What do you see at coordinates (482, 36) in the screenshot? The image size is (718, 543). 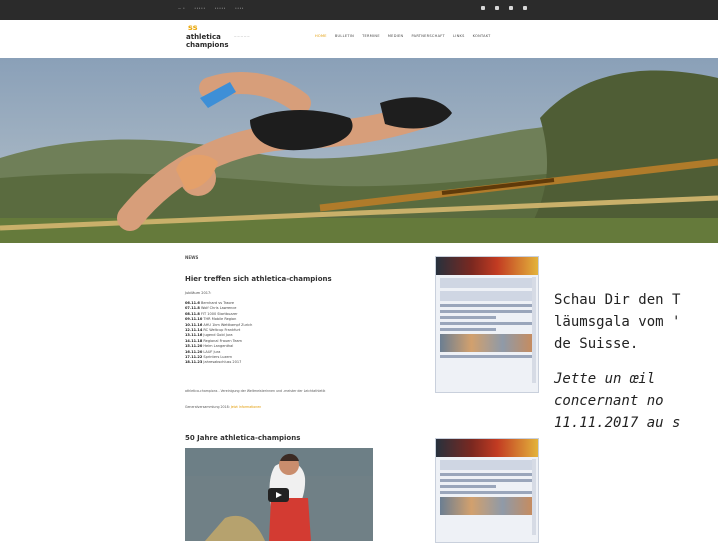 I see `menu-item-kontakt: KONTAKT` at bounding box center [482, 36].